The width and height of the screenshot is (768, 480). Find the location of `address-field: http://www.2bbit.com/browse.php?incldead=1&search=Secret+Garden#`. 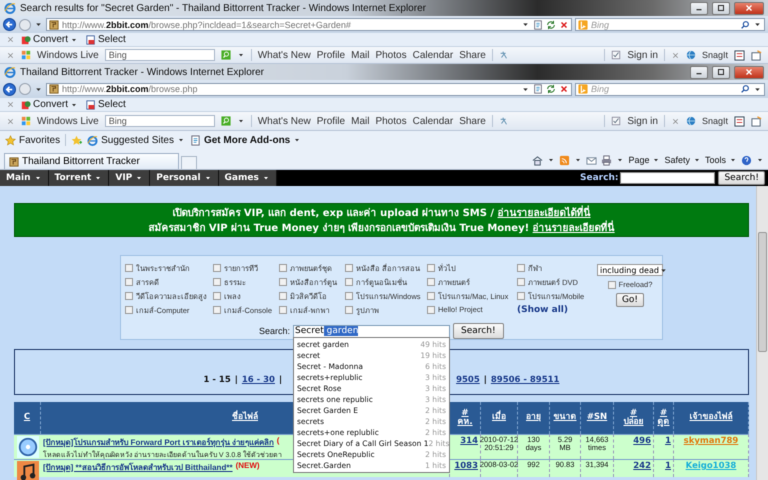

address-field: http://www.2bbit.com/browse.php?incldead=1&search=Secret+Garden# is located at coordinates (309, 24).